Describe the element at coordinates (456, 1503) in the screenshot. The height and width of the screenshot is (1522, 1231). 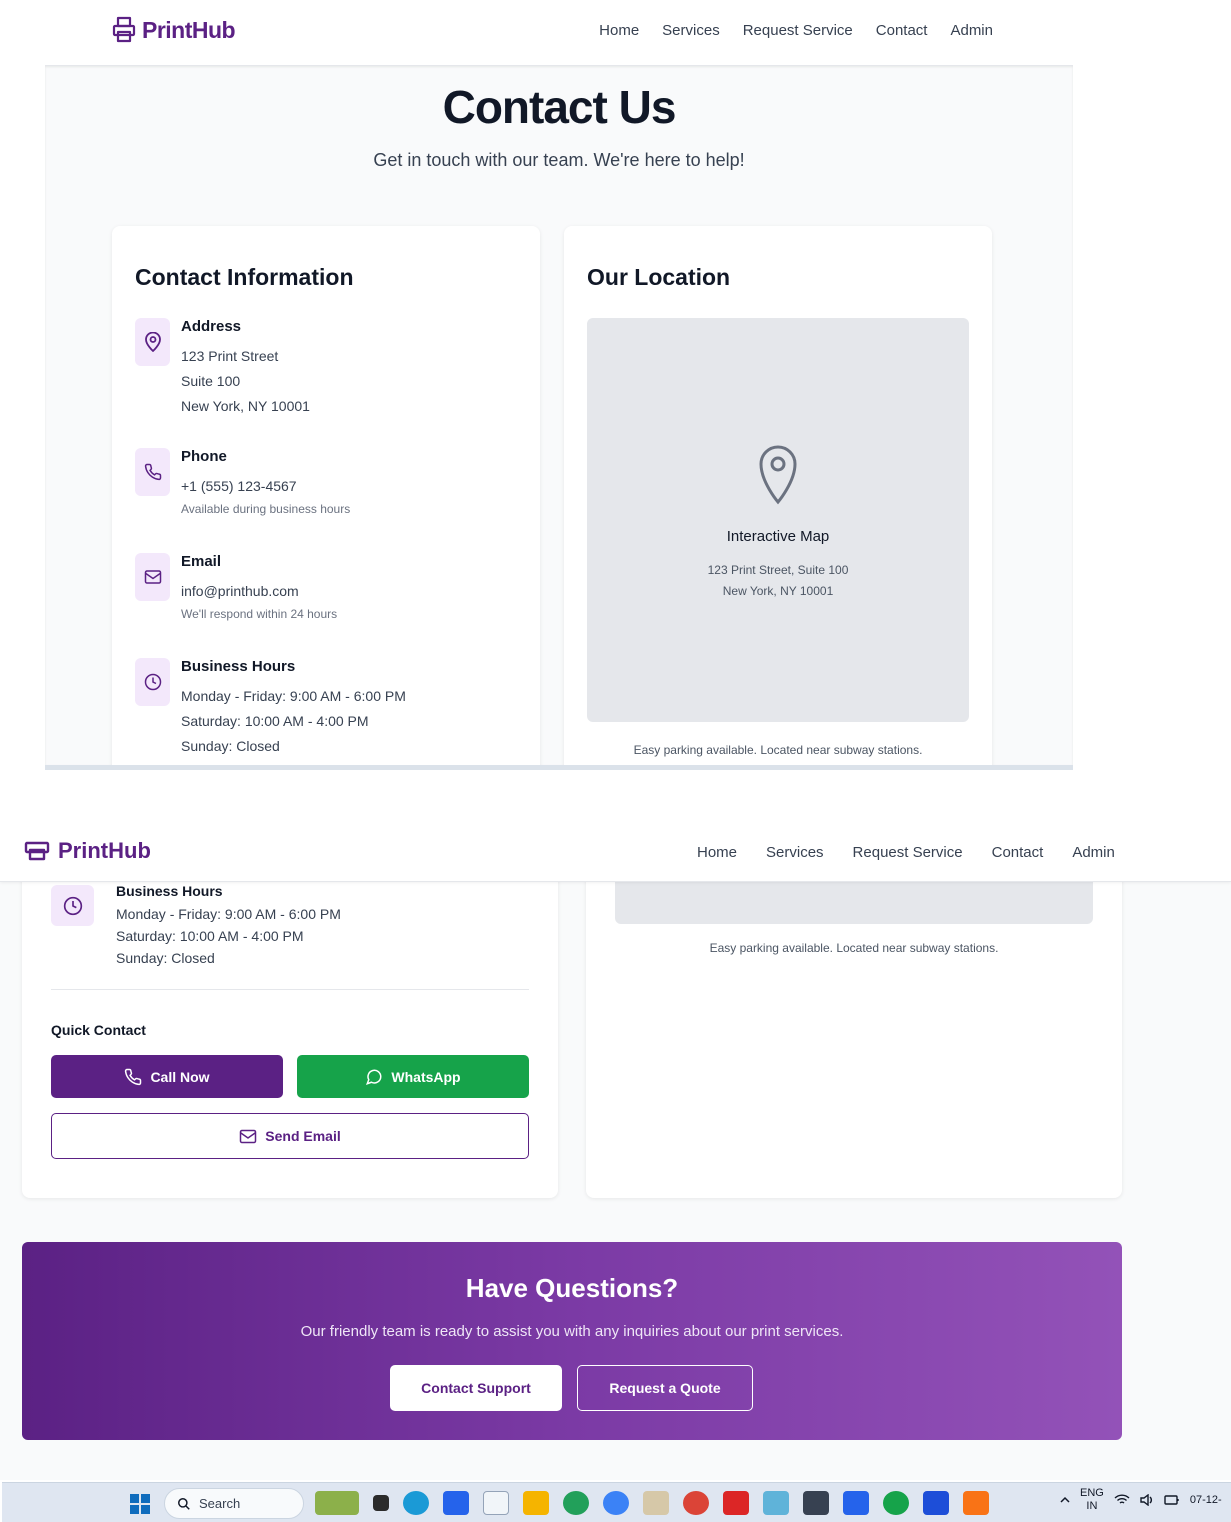
I see `store-icon` at that location.